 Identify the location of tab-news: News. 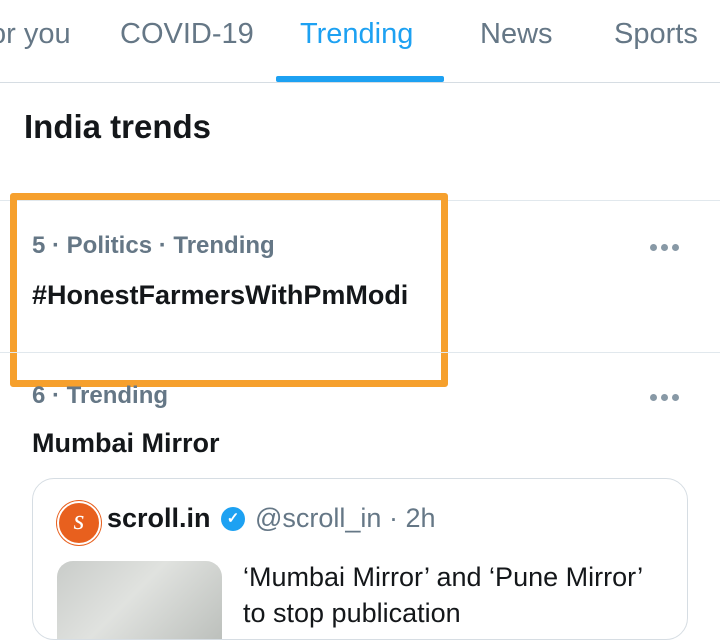
(516, 34).